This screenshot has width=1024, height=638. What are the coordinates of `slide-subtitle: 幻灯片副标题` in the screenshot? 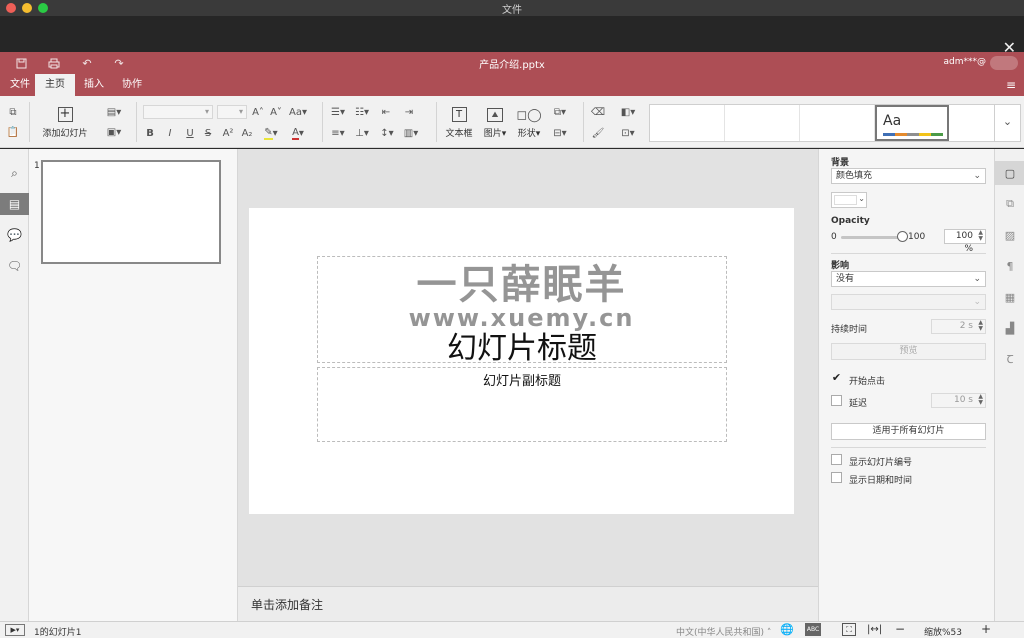 It's located at (521, 381).